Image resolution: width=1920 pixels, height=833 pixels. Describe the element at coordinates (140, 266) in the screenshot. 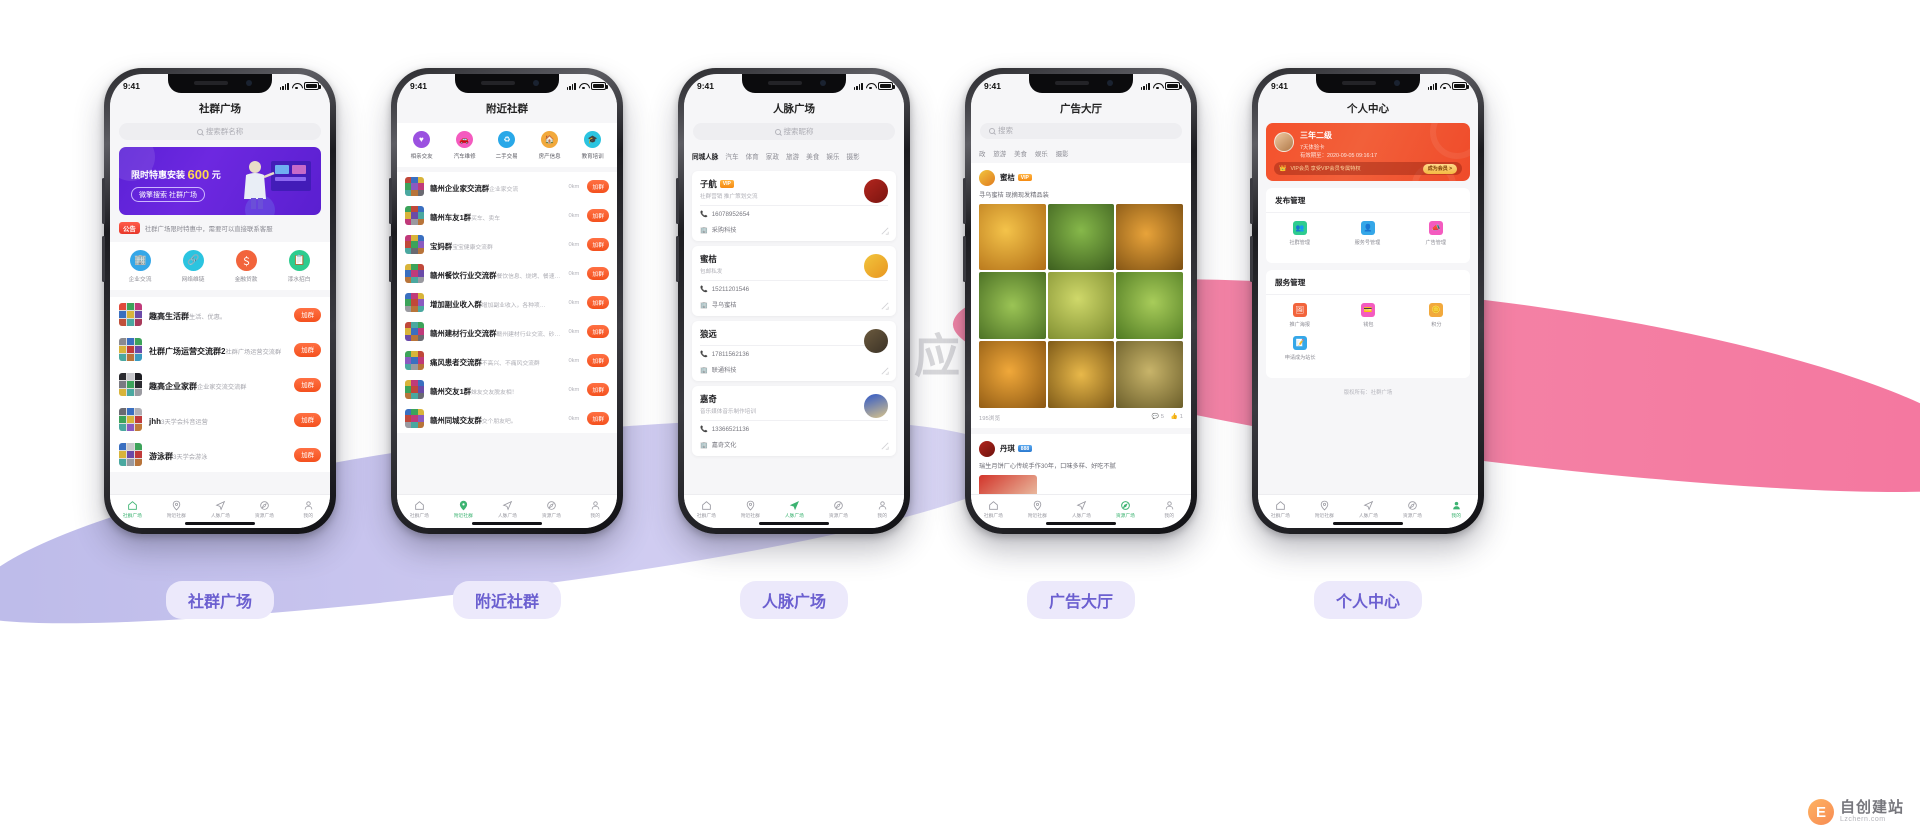

I see `quick-entry: 🏢 企业交流` at that location.